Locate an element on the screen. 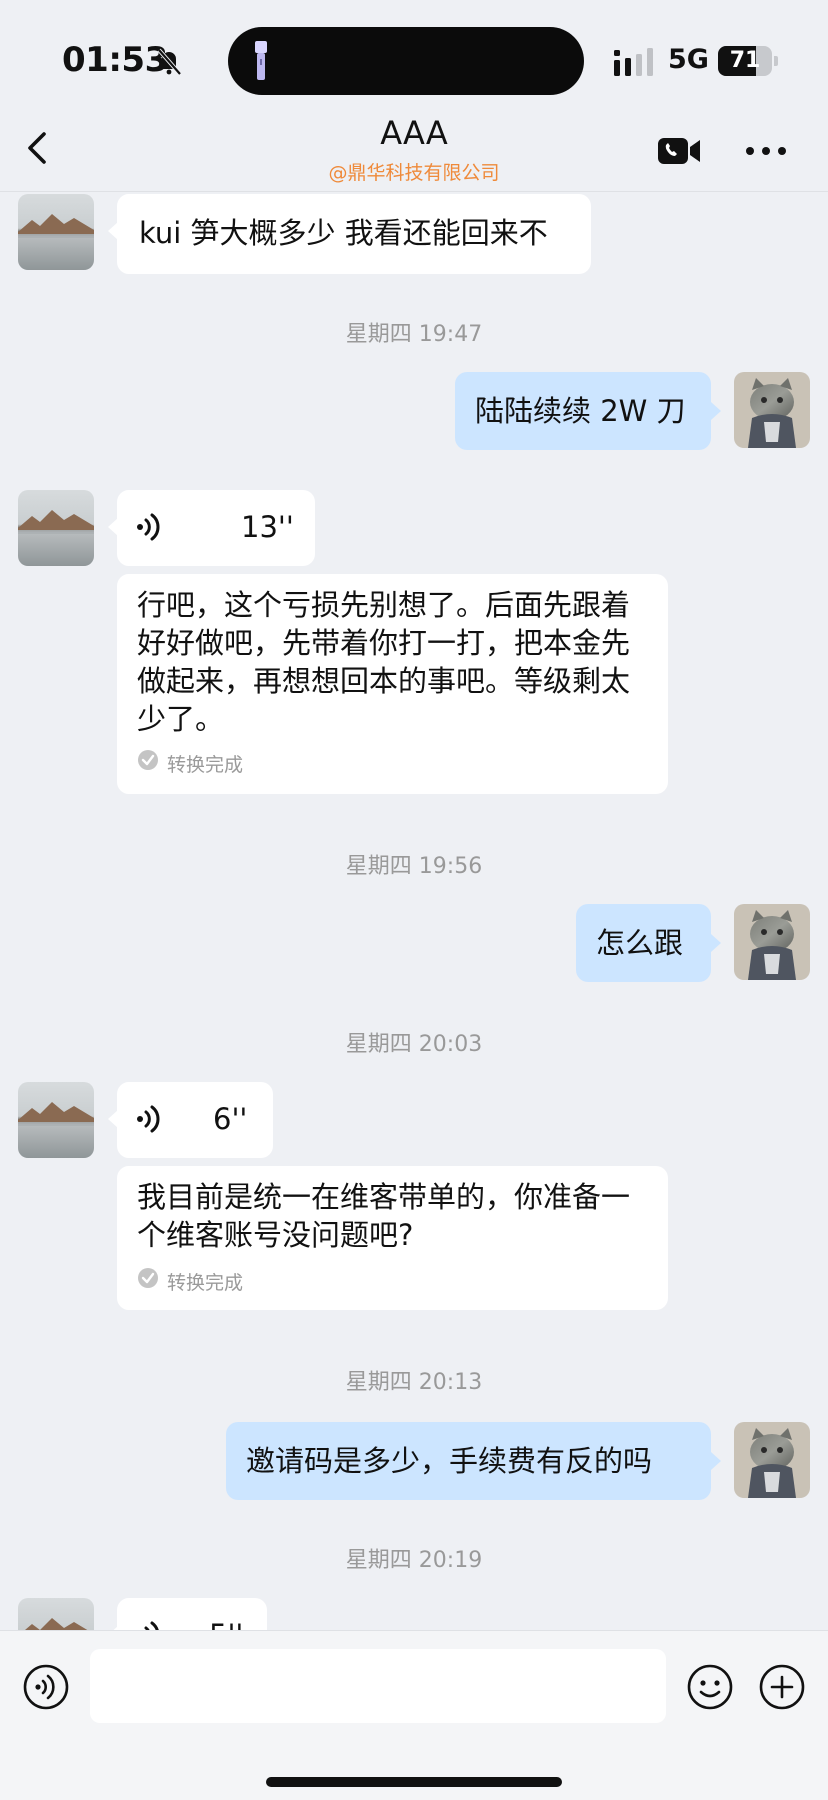 The width and height of the screenshot is (828, 1800). message-bubble-received: kui 笋大概多少 我看还能回来不 is located at coordinates (354, 234).